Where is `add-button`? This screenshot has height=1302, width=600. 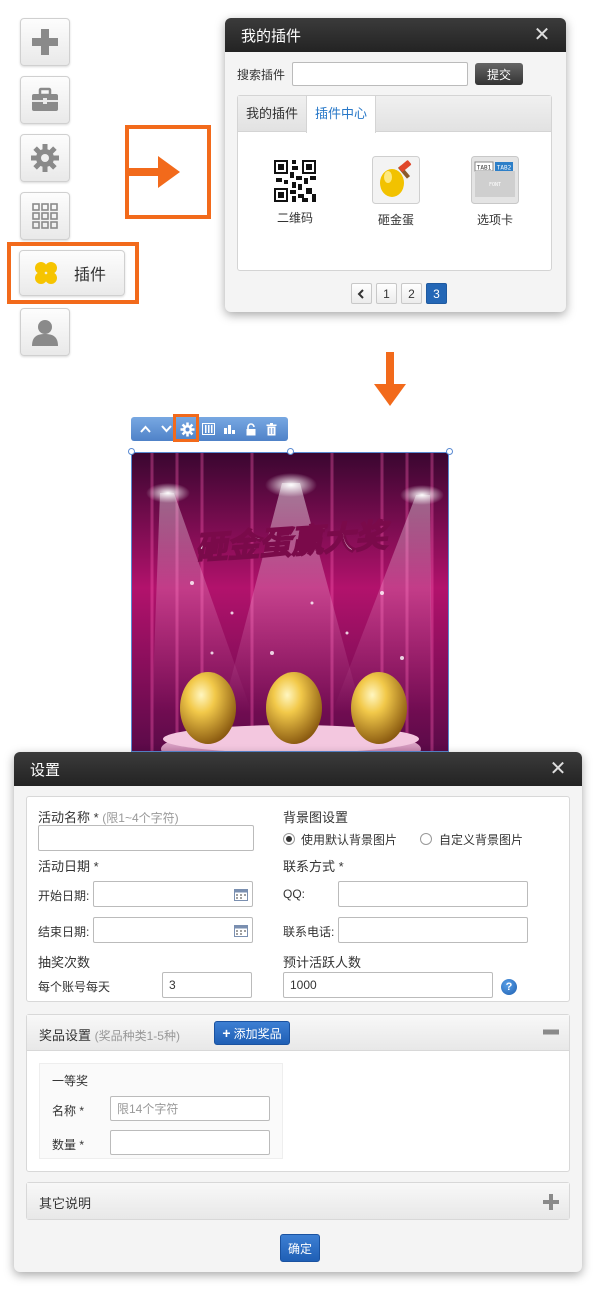 add-button is located at coordinates (45, 42).